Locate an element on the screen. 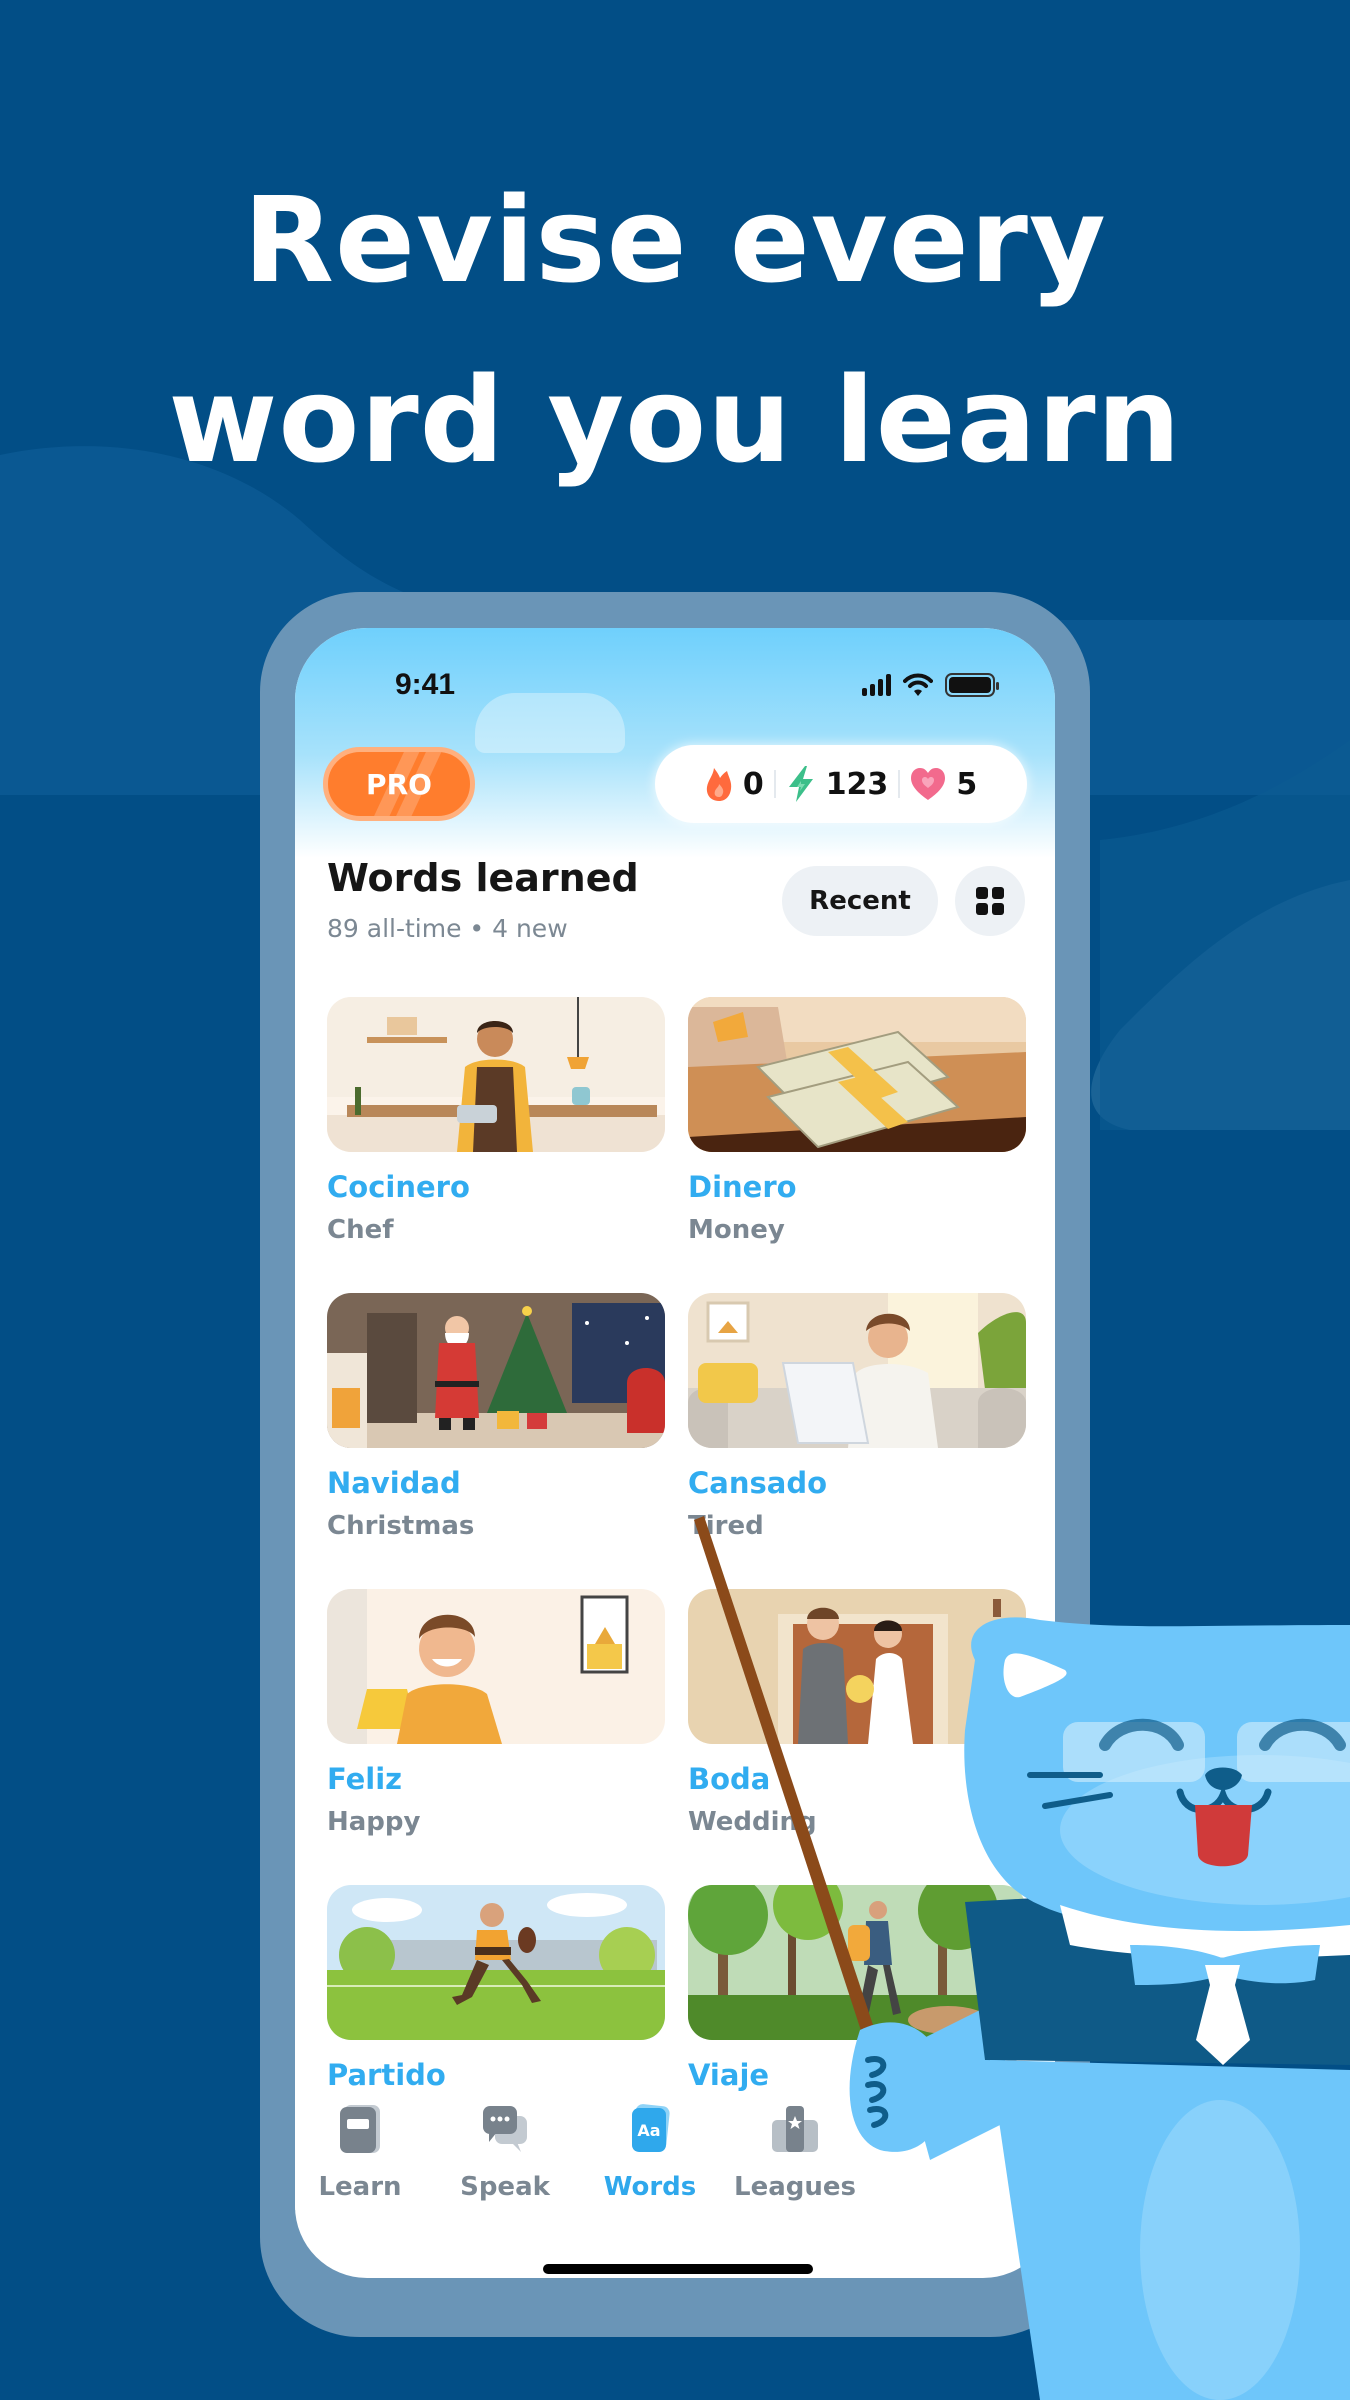 The height and width of the screenshot is (2400, 1350). word-title: Feliz is located at coordinates (365, 1779).